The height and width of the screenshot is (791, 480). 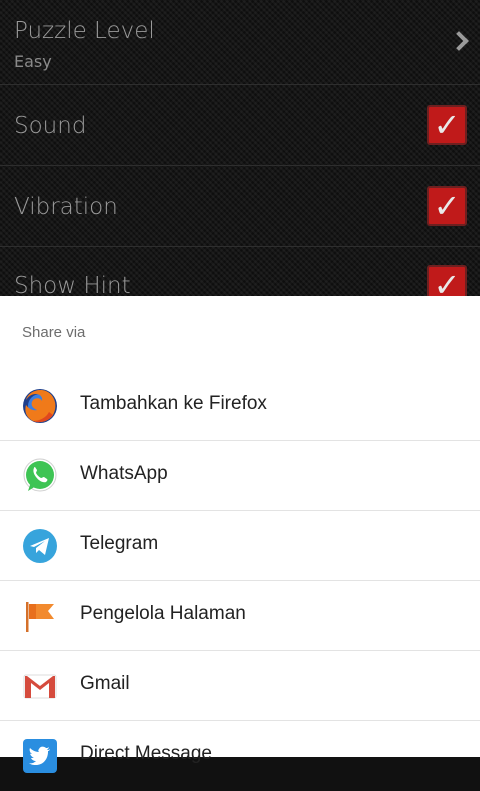 What do you see at coordinates (240, 756) in the screenshot?
I see `share-item-direct-message: Direct Message` at bounding box center [240, 756].